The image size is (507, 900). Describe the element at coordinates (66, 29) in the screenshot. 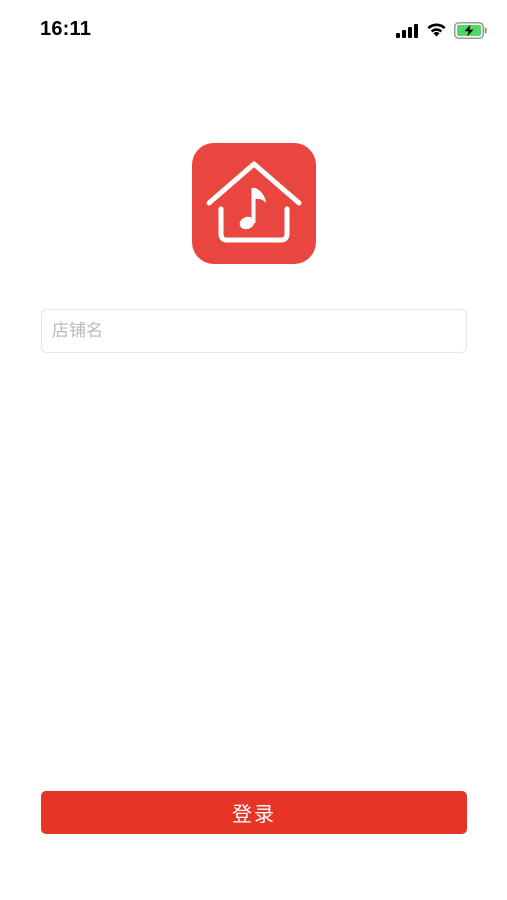

I see `status-time: 16:11` at that location.